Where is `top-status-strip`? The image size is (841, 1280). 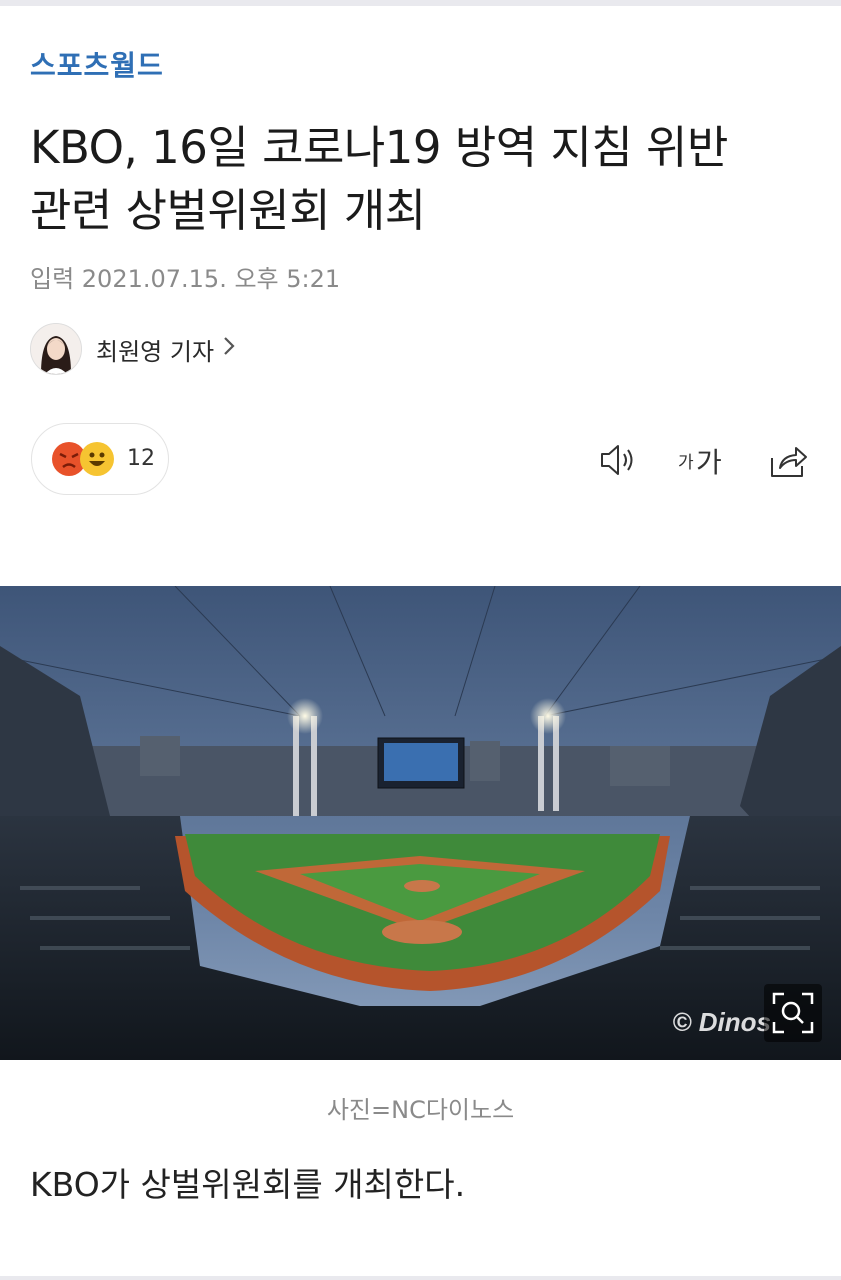 top-status-strip is located at coordinates (420, 3).